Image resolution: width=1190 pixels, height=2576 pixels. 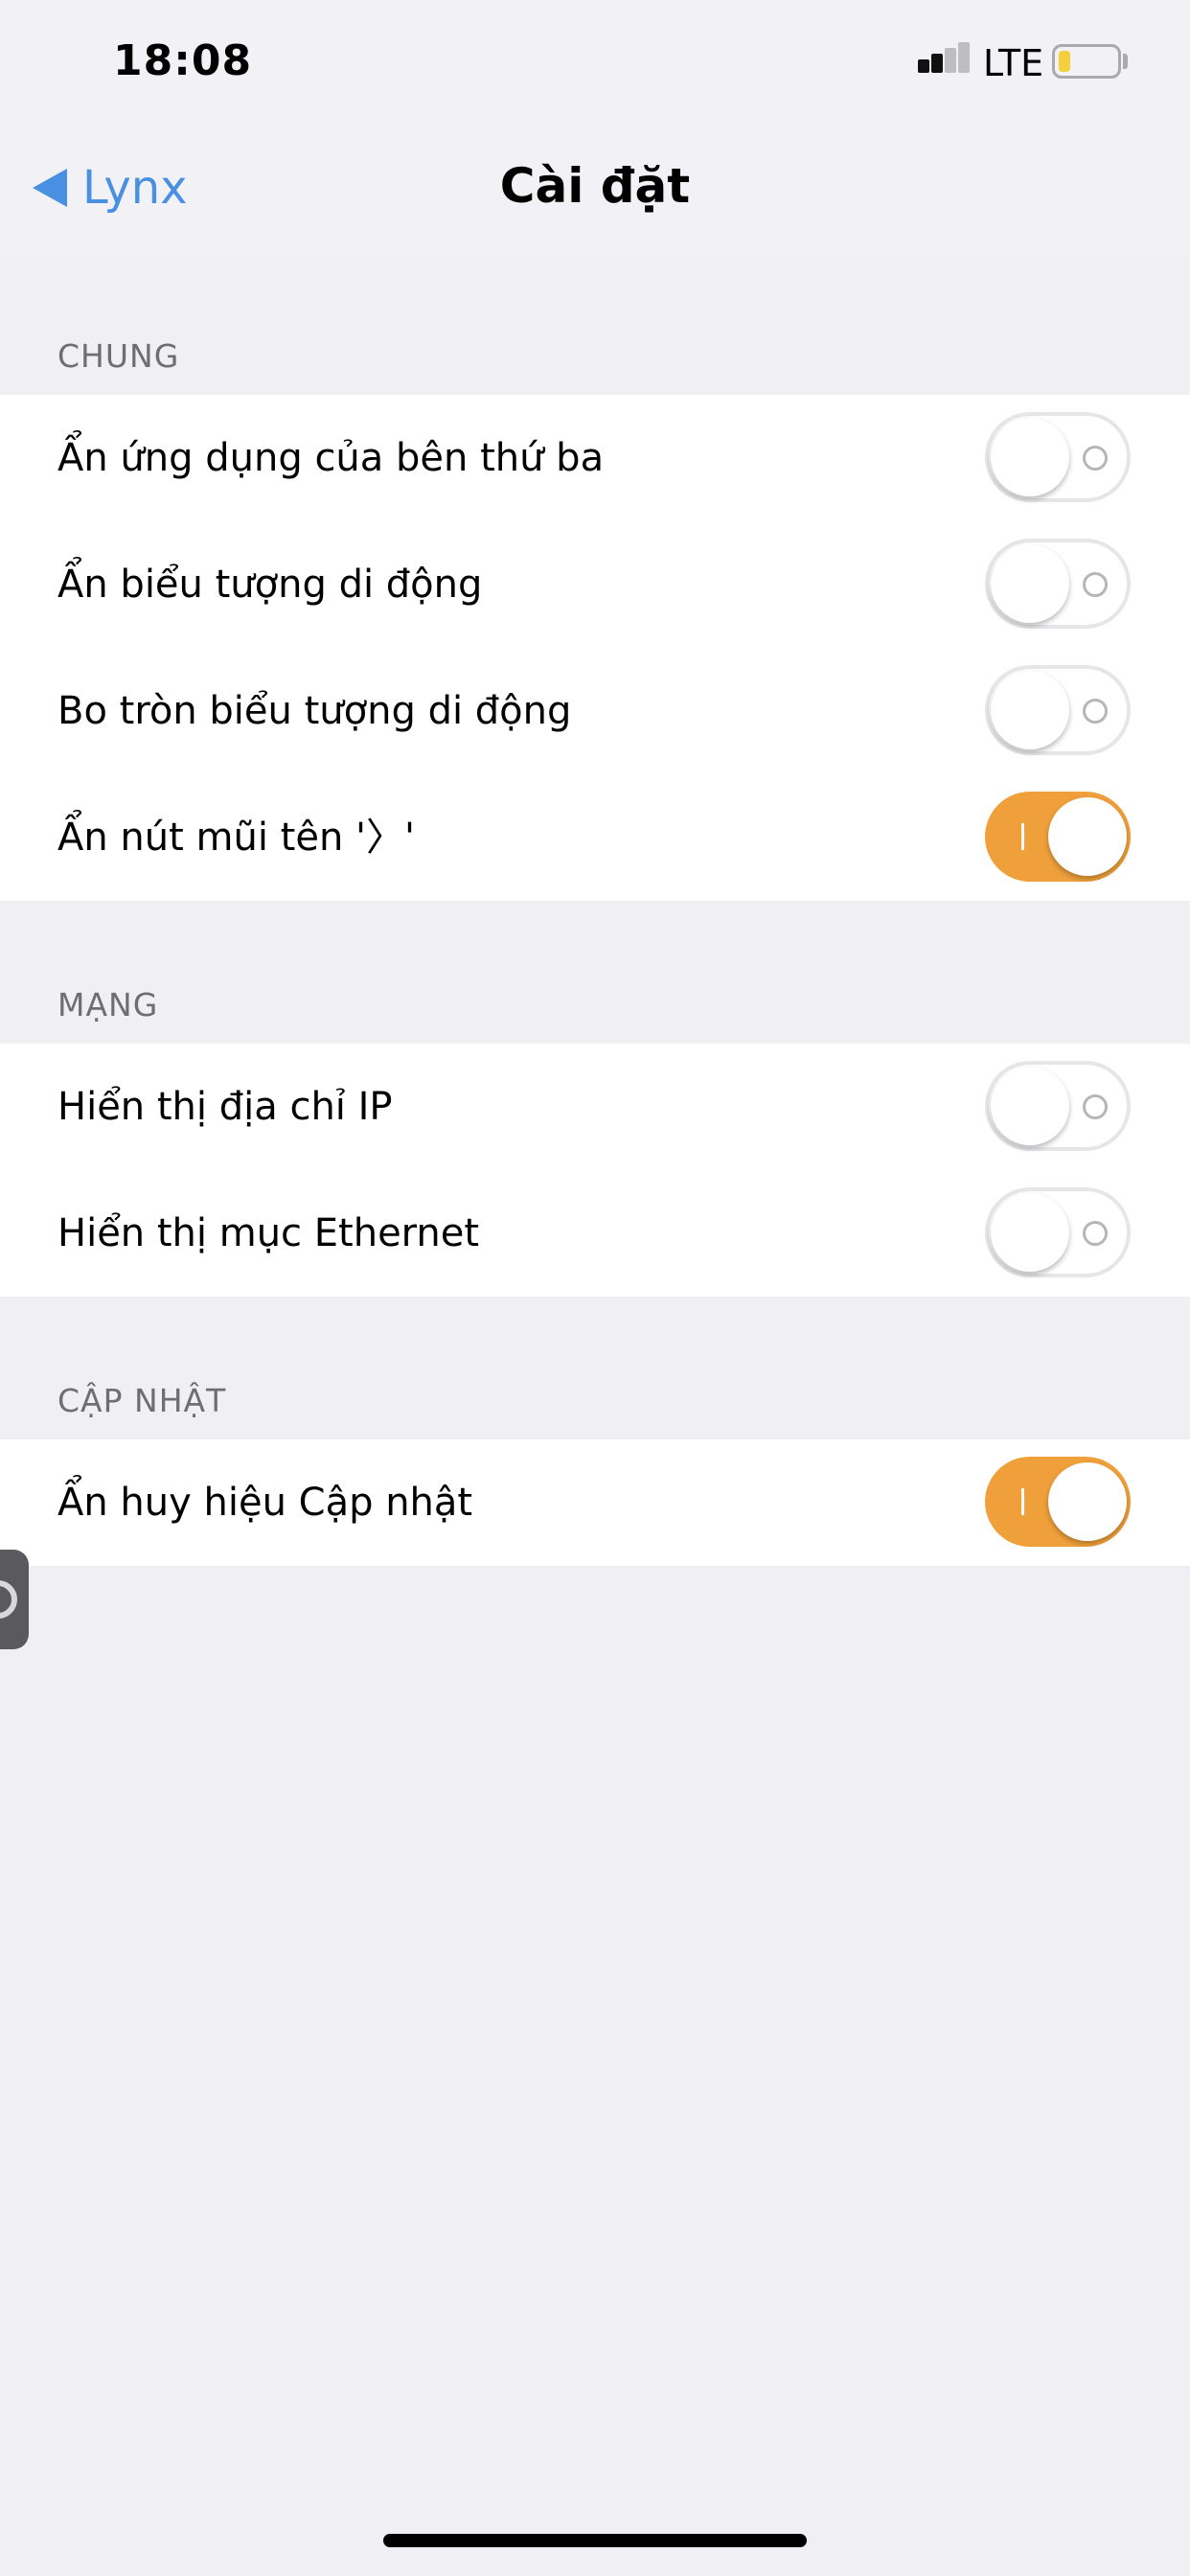 What do you see at coordinates (595, 584) in the screenshot?
I see `settings-row: Ẩn biểu tượng di động` at bounding box center [595, 584].